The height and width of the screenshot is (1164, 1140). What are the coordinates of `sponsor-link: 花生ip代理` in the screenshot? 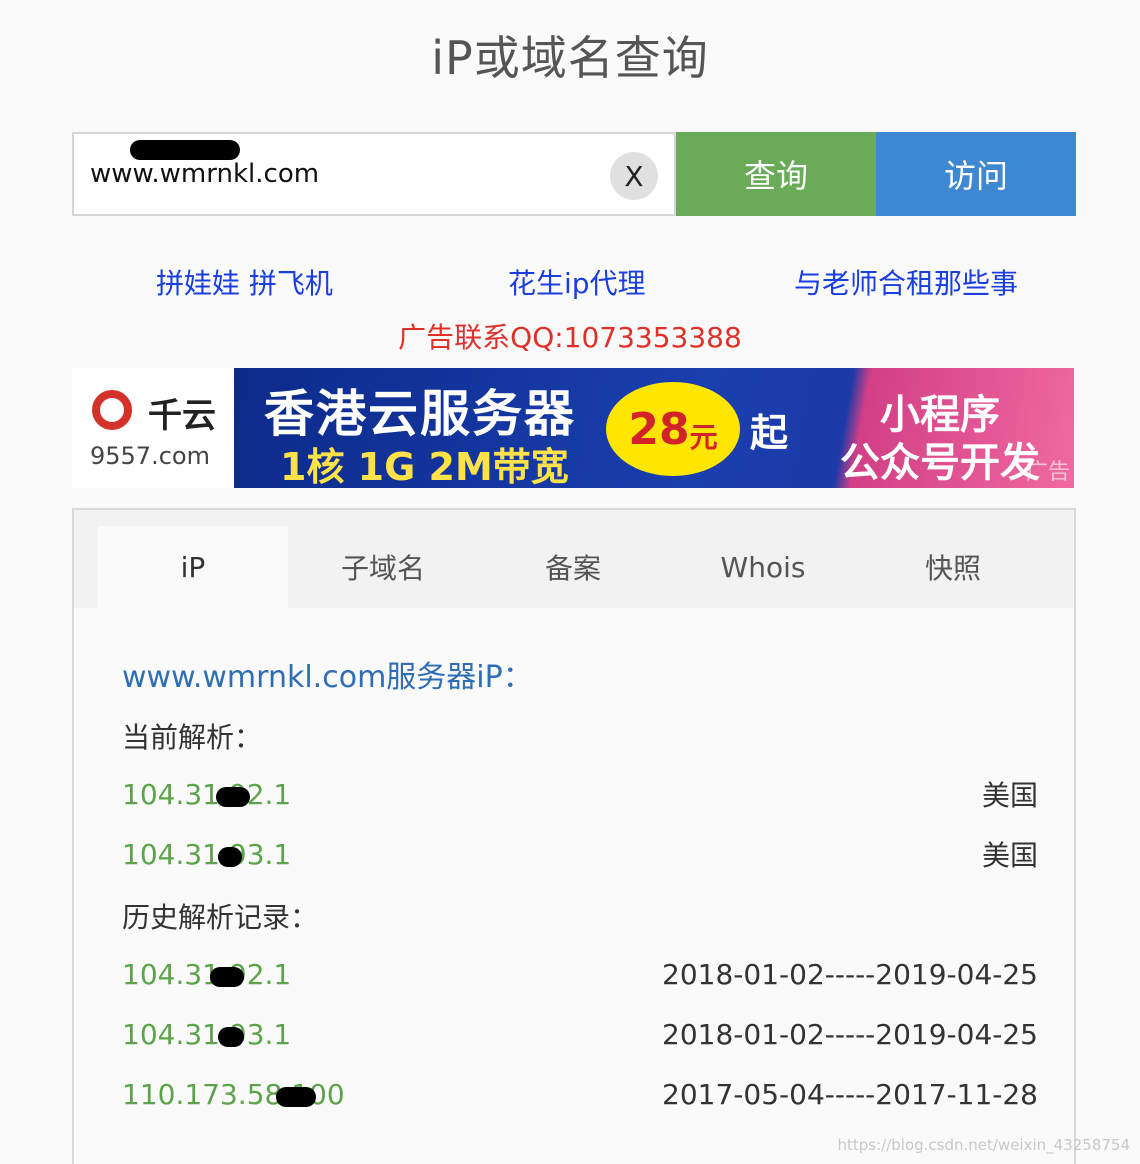 It's located at (577, 282).